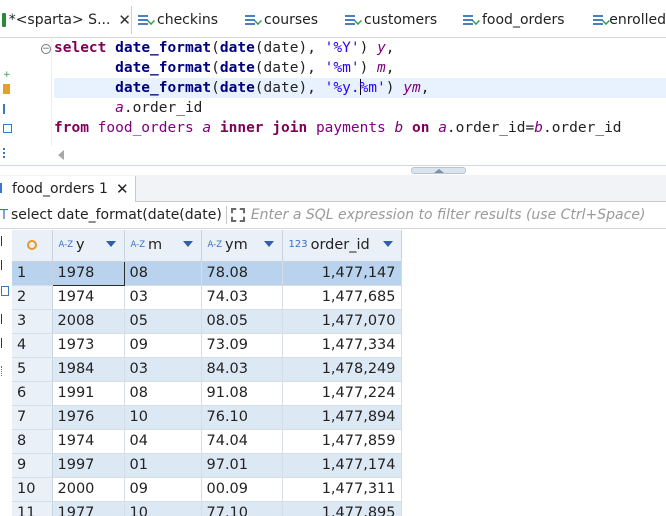  I want to click on cell-ym: 76.10, so click(242, 417).